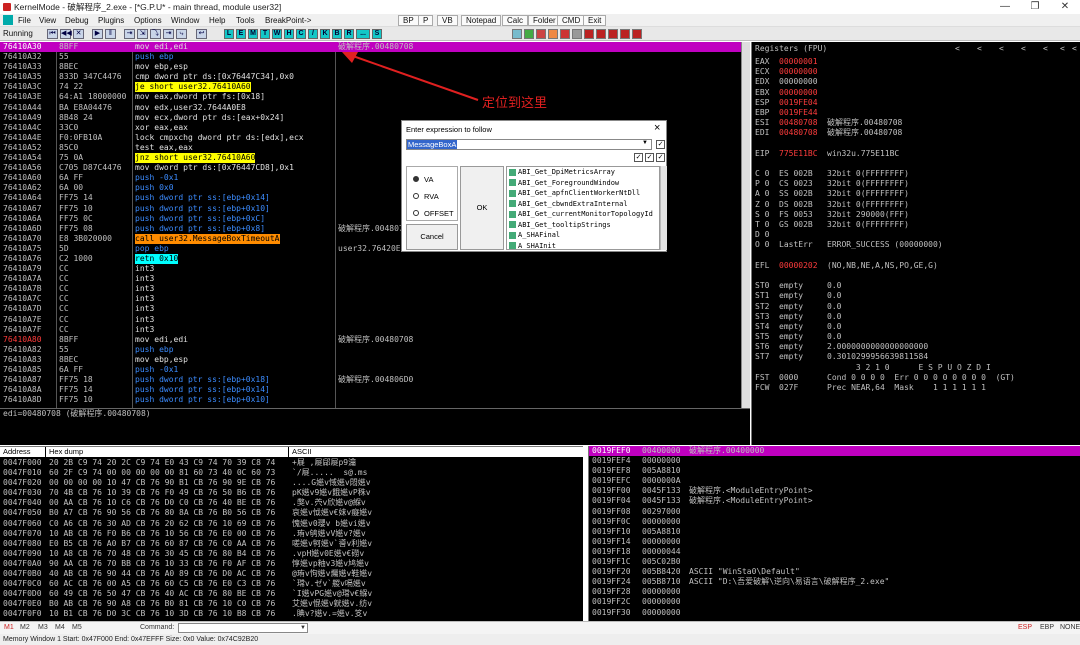  What do you see at coordinates (303, 628) in the screenshot?
I see `command-dropdown-icon: ▼` at bounding box center [303, 628].